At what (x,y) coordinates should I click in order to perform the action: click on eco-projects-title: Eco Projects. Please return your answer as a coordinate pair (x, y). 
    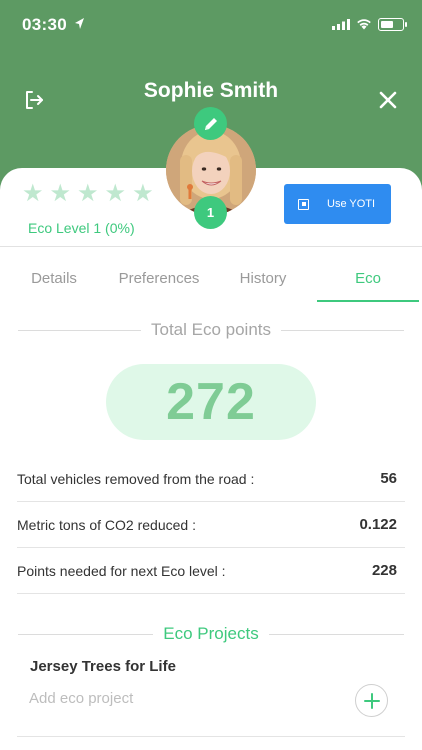
    Looking at the image, I should click on (211, 633).